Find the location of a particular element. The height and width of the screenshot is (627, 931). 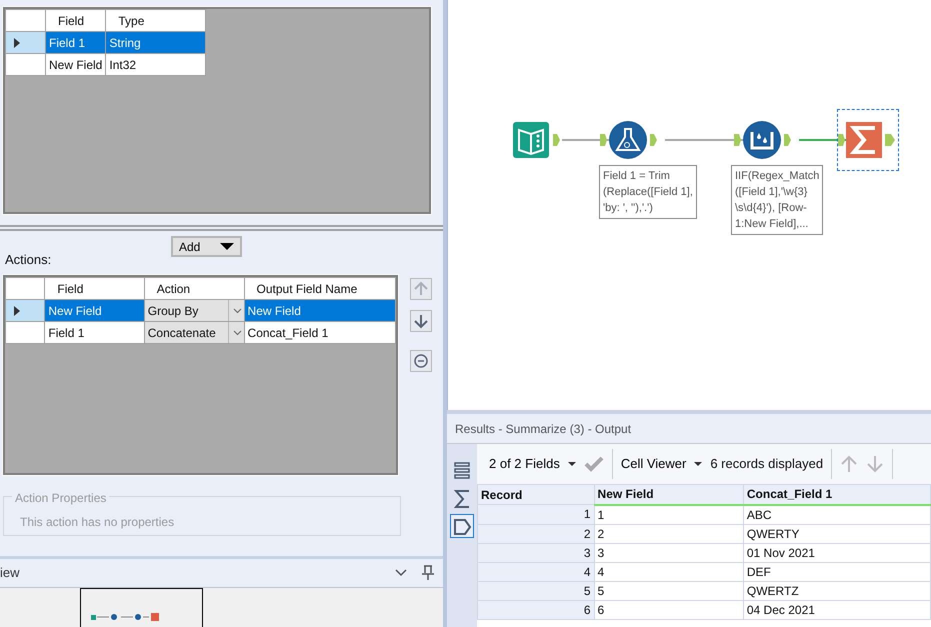

fields-dropdown: 2 of 2 Fields is located at coordinates (532, 464).